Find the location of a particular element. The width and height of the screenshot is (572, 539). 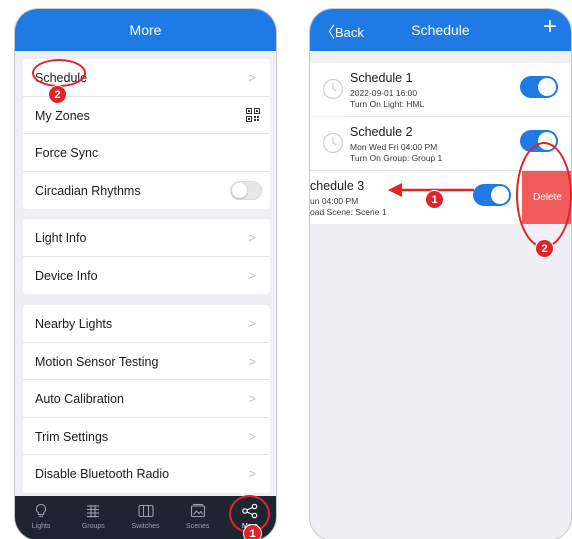

callout-ring-delete is located at coordinates (544, 195).